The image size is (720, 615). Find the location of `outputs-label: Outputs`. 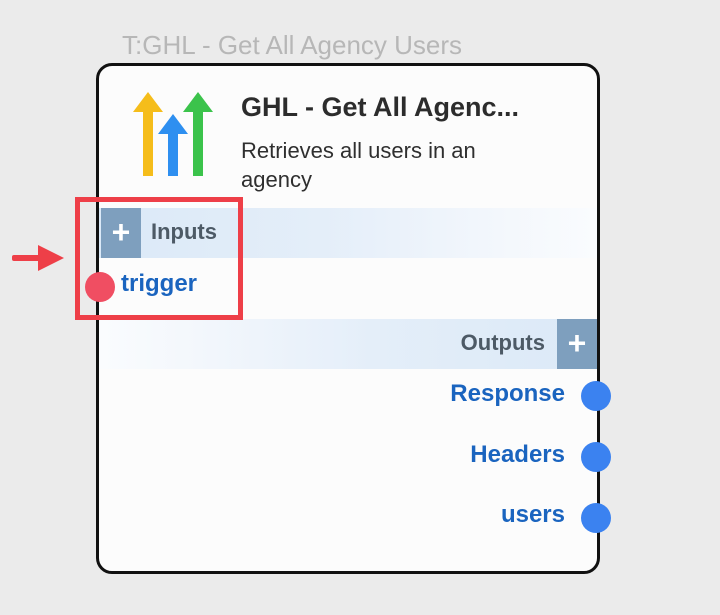

outputs-label: Outputs is located at coordinates (502, 342).